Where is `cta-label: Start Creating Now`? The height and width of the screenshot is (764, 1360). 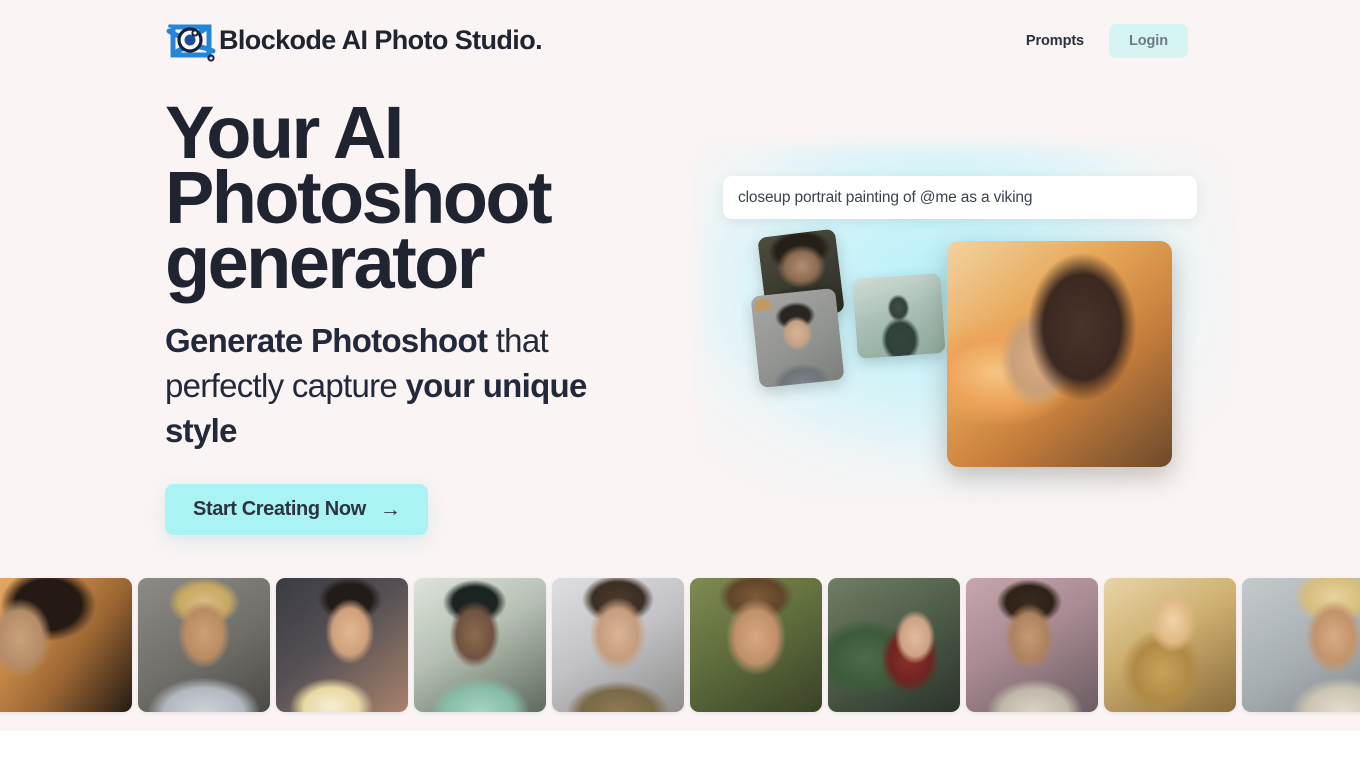 cta-label: Start Creating Now is located at coordinates (279, 509).